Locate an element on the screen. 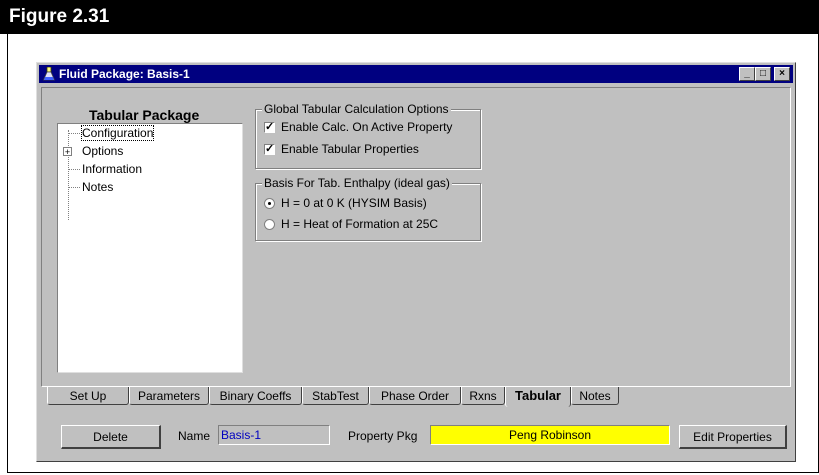  tab-rxns: Rxns is located at coordinates (483, 396).